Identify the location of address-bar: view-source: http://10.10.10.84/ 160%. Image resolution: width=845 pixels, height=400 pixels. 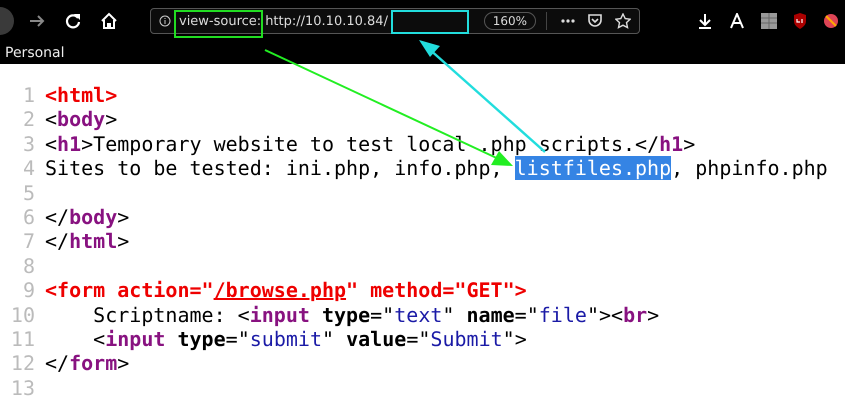
(395, 21).